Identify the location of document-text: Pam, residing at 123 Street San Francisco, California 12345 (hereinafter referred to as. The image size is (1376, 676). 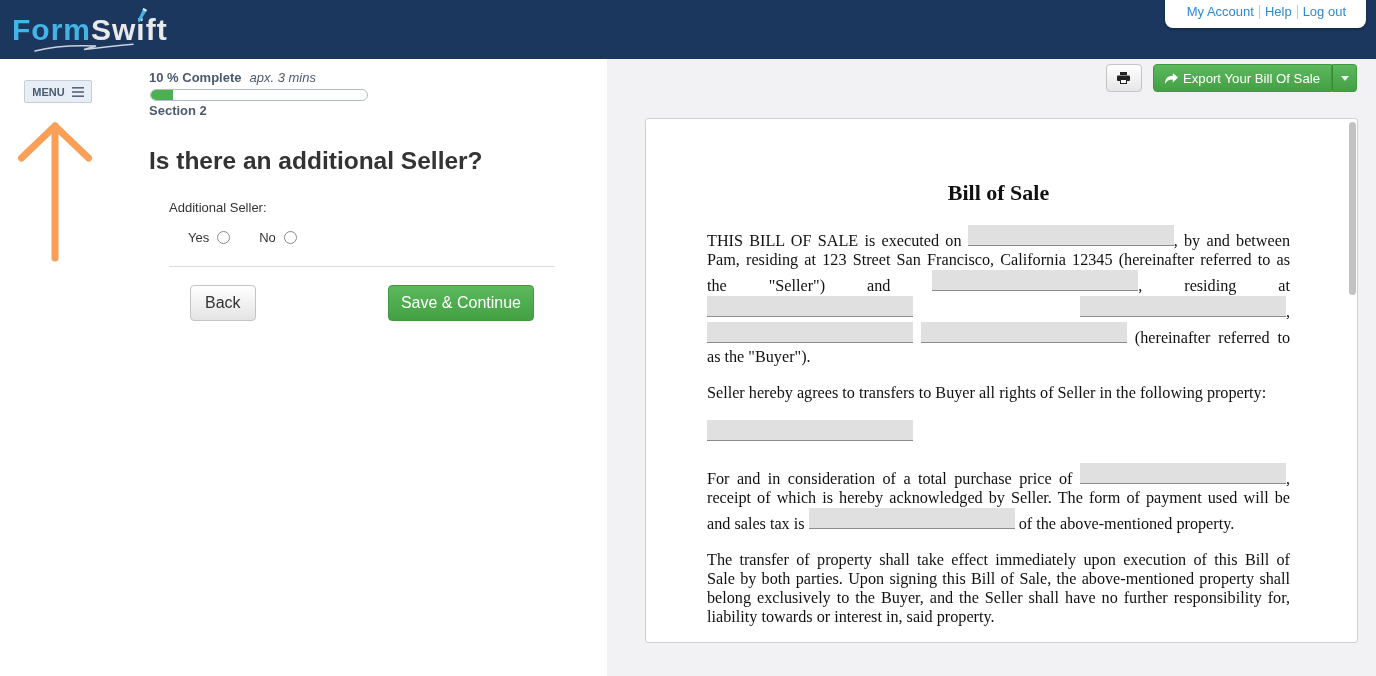
(998, 260).